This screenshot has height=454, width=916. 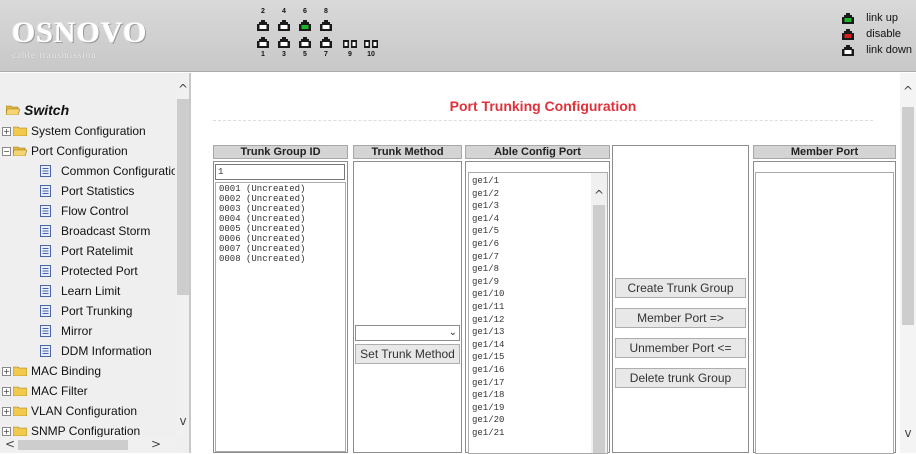 What do you see at coordinates (908, 91) in the screenshot?
I see `main-scroll-up-icon: ^` at bounding box center [908, 91].